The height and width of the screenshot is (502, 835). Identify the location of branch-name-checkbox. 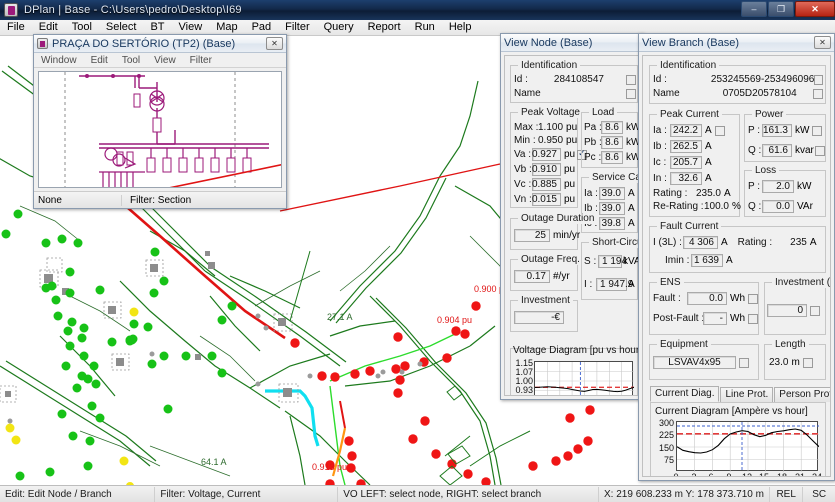
(818, 93).